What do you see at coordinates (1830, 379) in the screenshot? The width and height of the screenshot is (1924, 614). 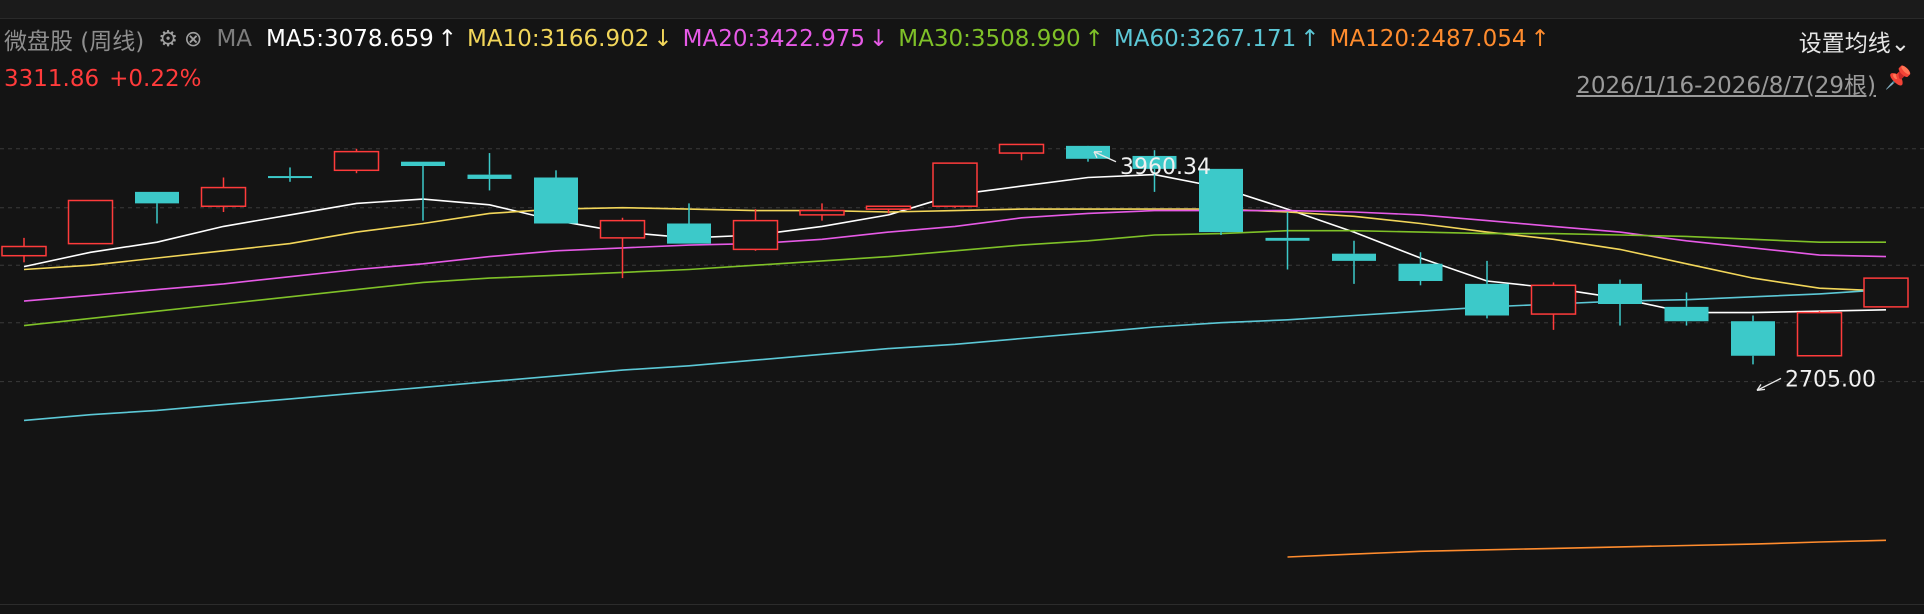 I see `low-price-label: 2705.00` at bounding box center [1830, 379].